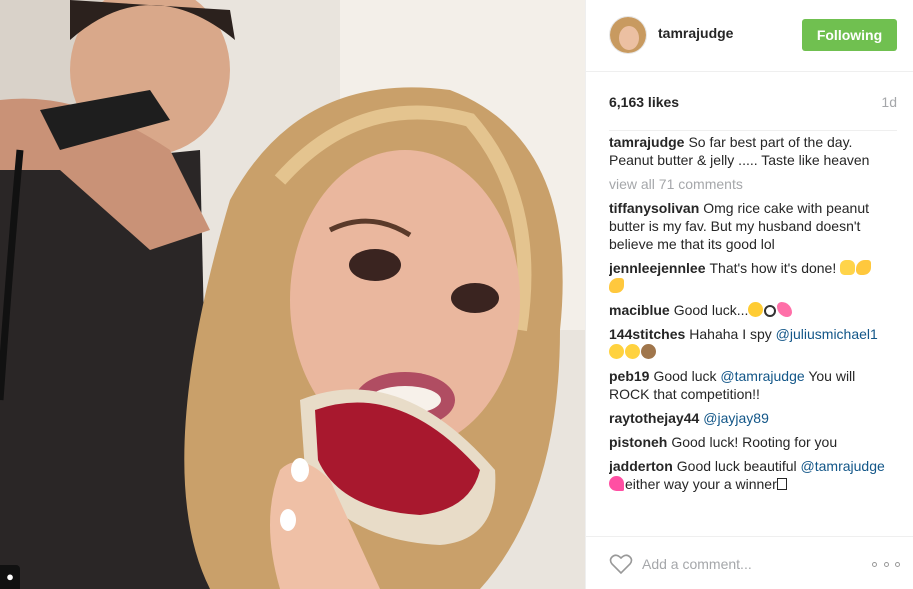 Image resolution: width=913 pixels, height=589 pixels. Describe the element at coordinates (753, 184) in the screenshot. I see `view-all-comments-link: view all 71 comments` at that location.